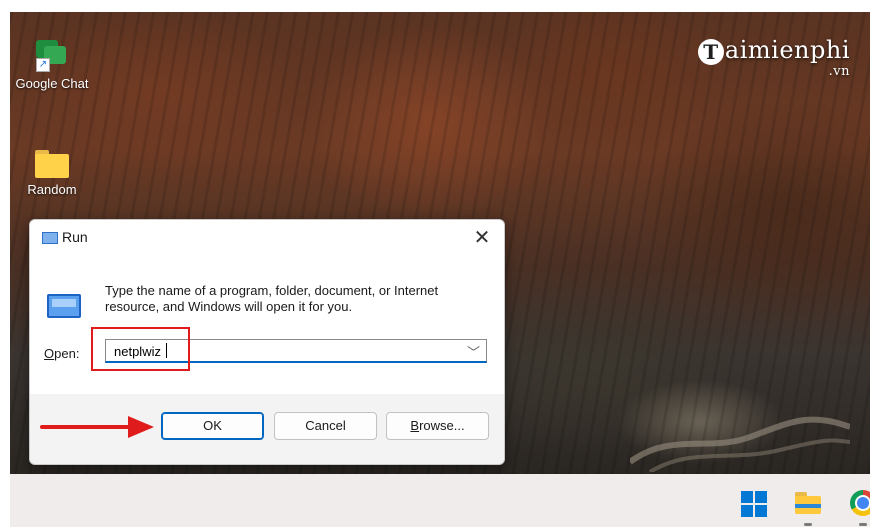 The height and width of the screenshot is (527, 870). Describe the element at coordinates (97, 427) in the screenshot. I see `annotation-arrow-icon` at that location.